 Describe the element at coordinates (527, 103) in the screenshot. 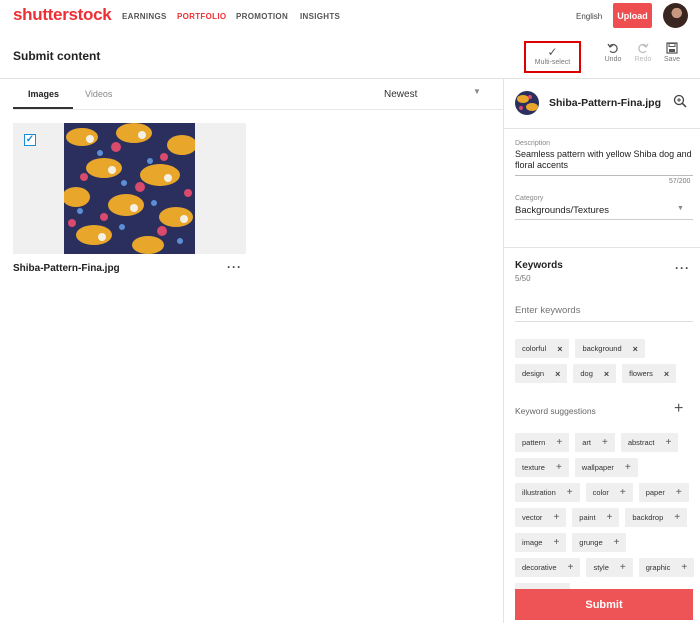

I see `selected-thumbnail` at that location.